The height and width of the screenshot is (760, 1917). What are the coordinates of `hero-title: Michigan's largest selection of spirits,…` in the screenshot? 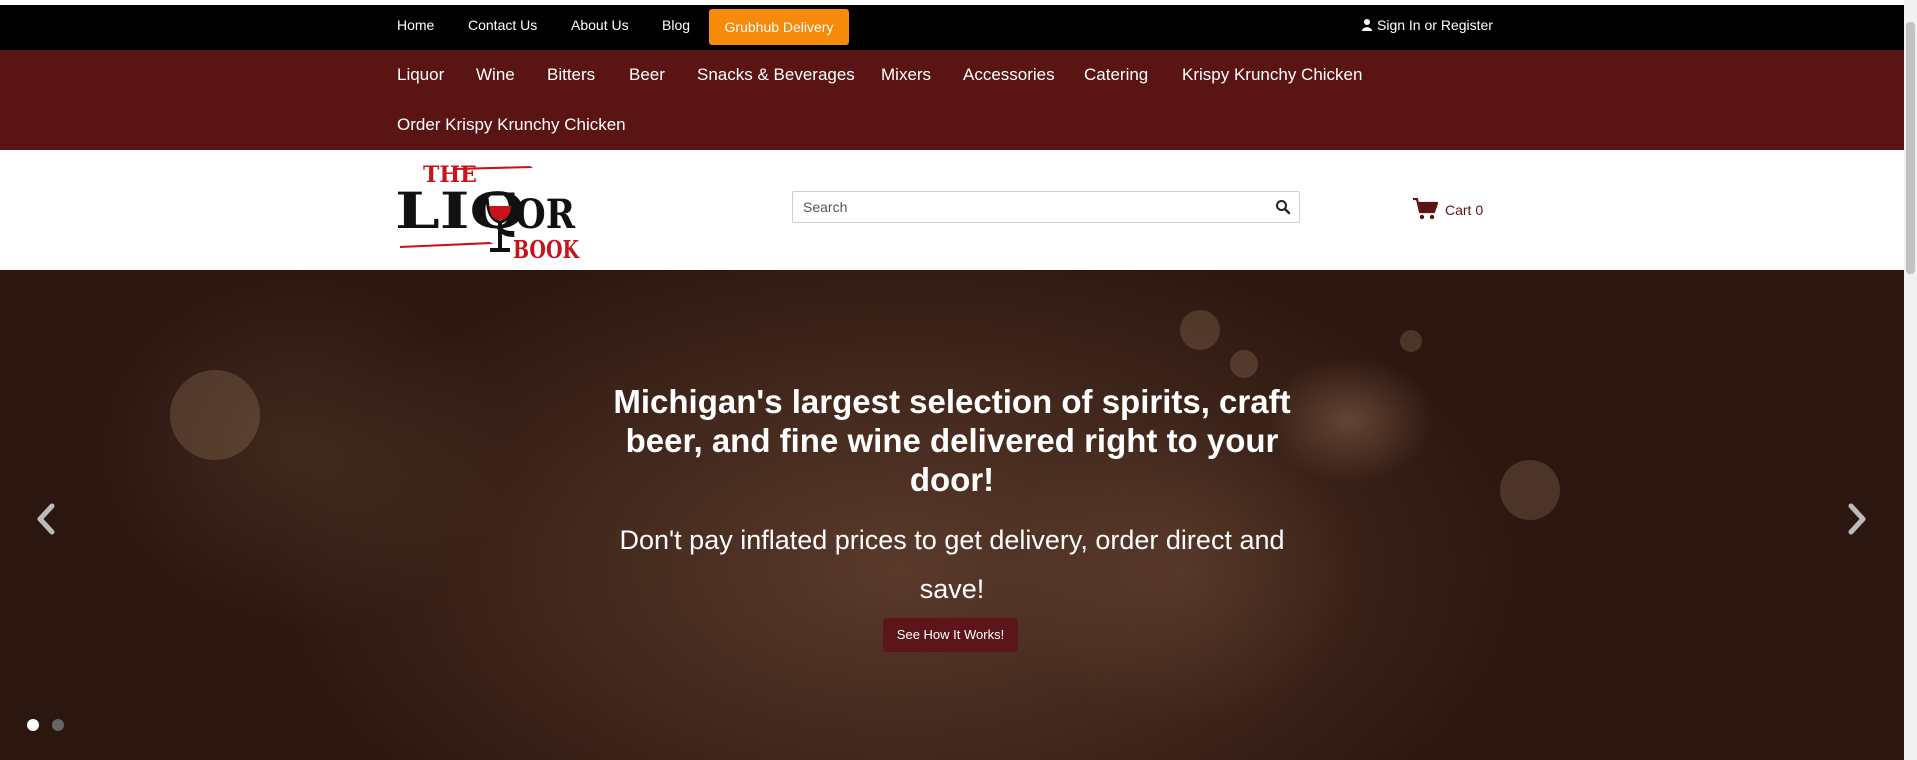 It's located at (952, 440).